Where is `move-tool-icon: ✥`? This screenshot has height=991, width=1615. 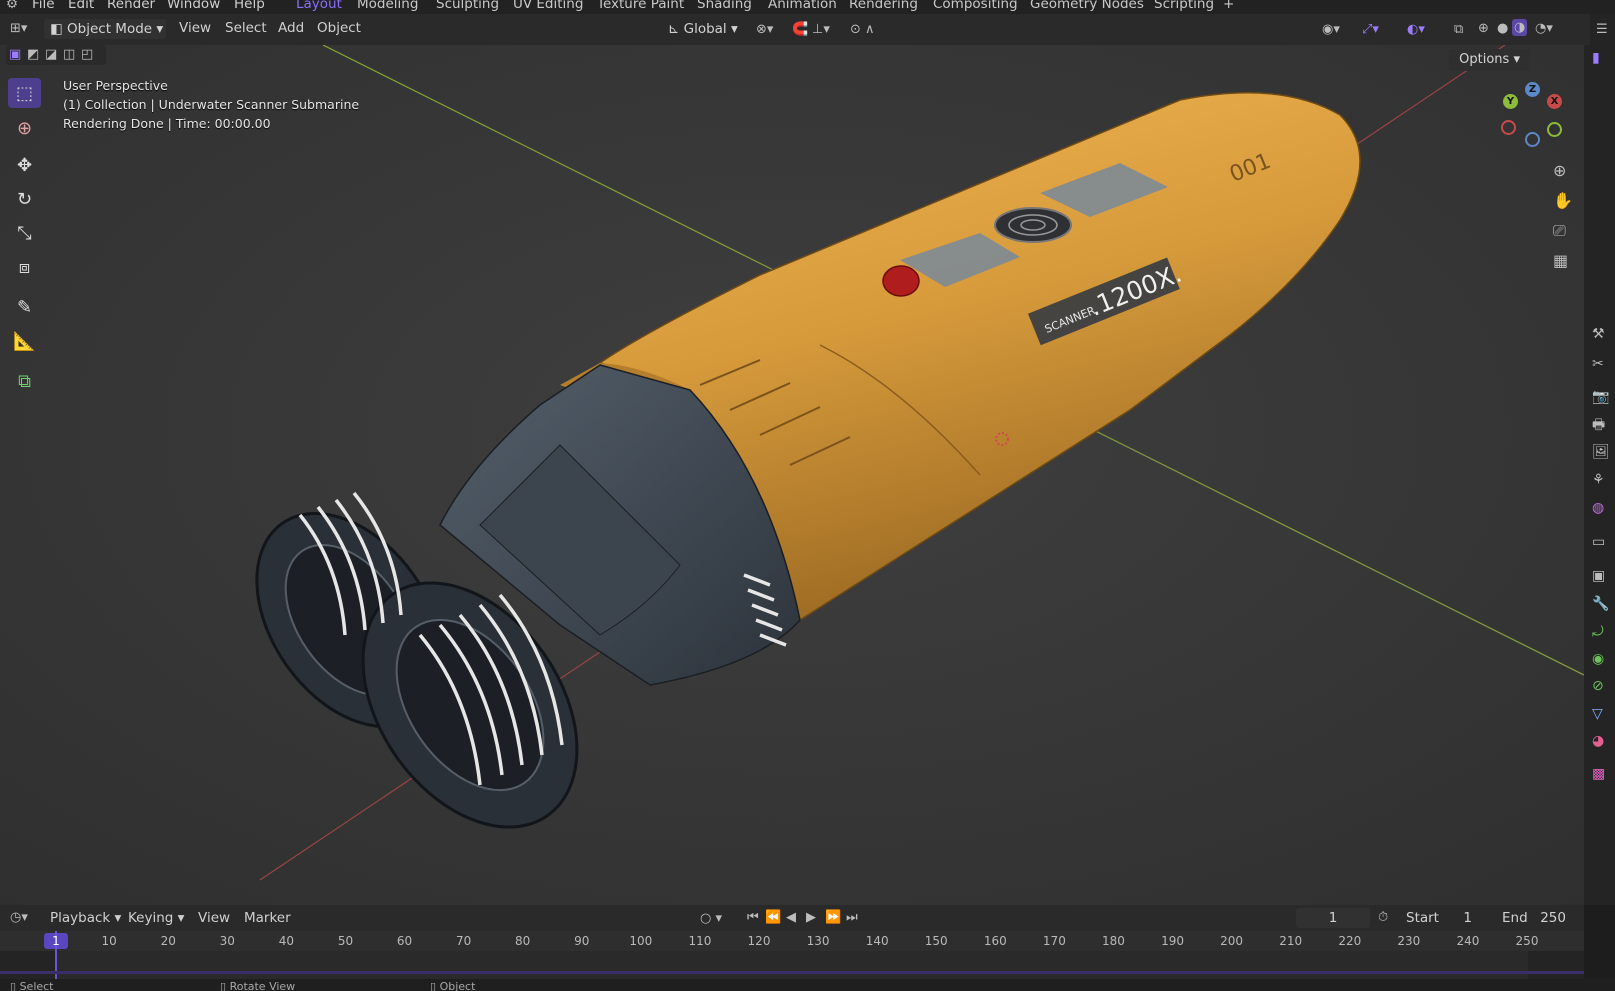
move-tool-icon: ✥ is located at coordinates (24, 165).